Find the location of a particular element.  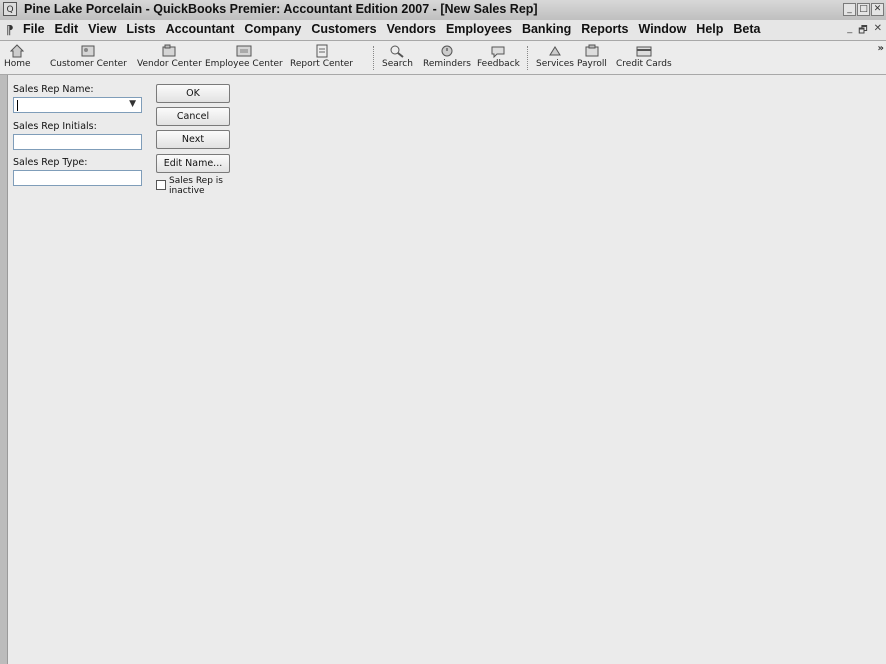

toolbar-search: Search is located at coordinates (397, 56).